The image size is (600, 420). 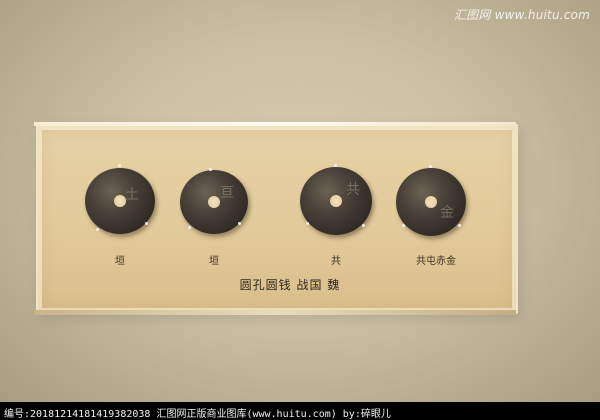 What do you see at coordinates (214, 261) in the screenshot?
I see `coin-label-2: 垣` at bounding box center [214, 261].